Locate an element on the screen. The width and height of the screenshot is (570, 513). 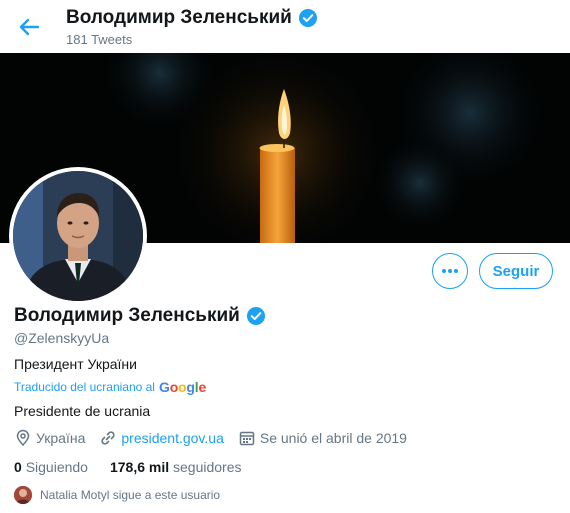
followers-count: 178,6 mil is located at coordinates (139, 467).